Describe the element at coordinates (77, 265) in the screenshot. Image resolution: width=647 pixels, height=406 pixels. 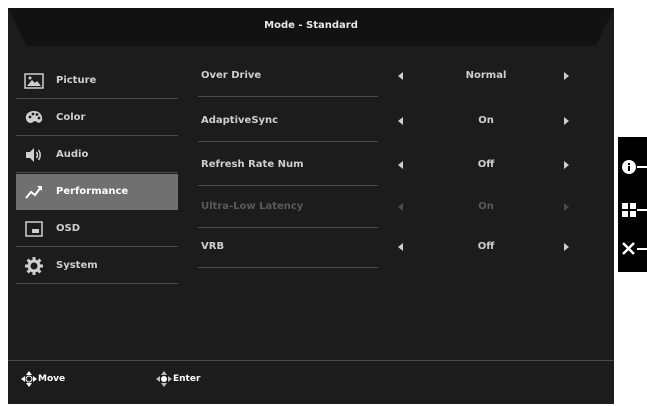
I see `sidebar-item-label: System` at that location.